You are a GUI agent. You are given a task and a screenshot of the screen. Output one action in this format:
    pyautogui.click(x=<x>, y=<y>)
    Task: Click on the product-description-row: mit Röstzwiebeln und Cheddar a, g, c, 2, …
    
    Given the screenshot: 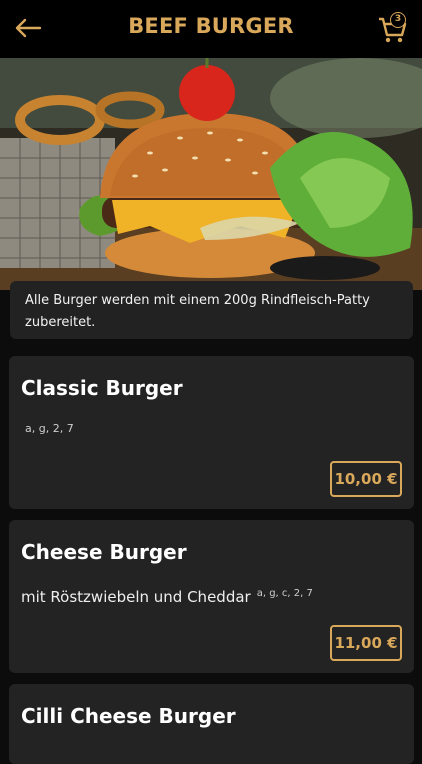 What is the action you would take?
    pyautogui.click(x=167, y=597)
    